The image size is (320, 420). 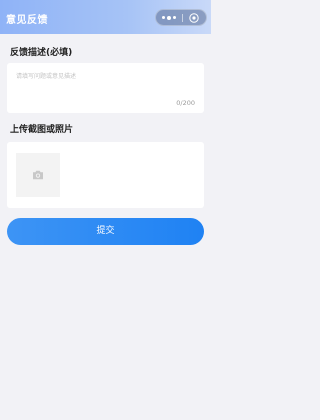 I want to click on upload-card, so click(x=105, y=175).